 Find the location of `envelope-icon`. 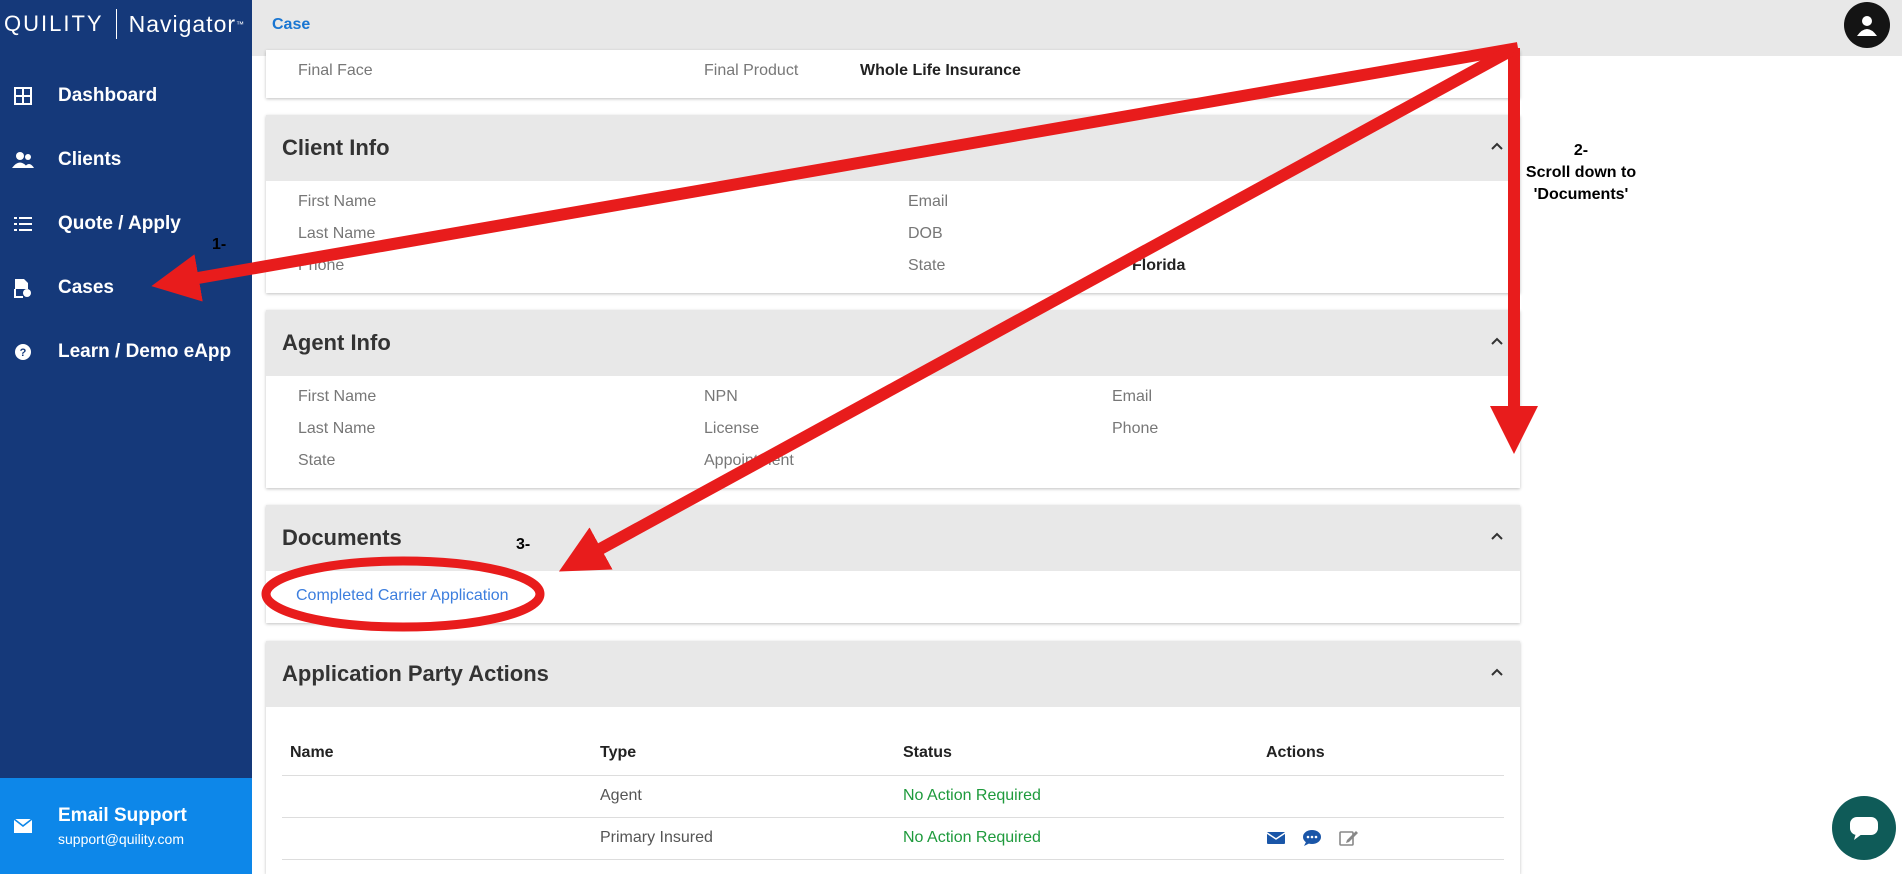

envelope-icon is located at coordinates (1276, 838).